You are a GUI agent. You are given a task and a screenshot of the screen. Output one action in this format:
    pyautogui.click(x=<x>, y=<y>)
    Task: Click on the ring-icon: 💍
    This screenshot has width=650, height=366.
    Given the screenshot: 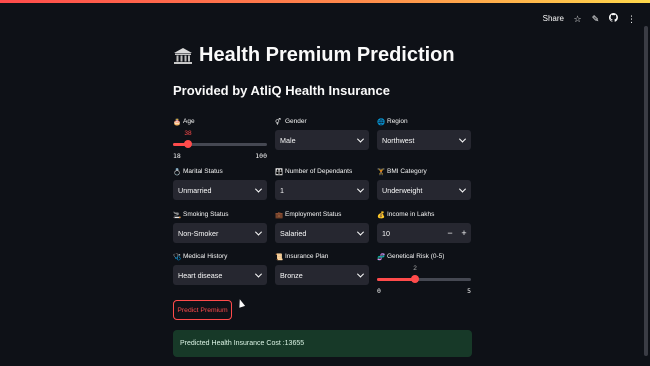 What is the action you would take?
    pyautogui.click(x=177, y=172)
    